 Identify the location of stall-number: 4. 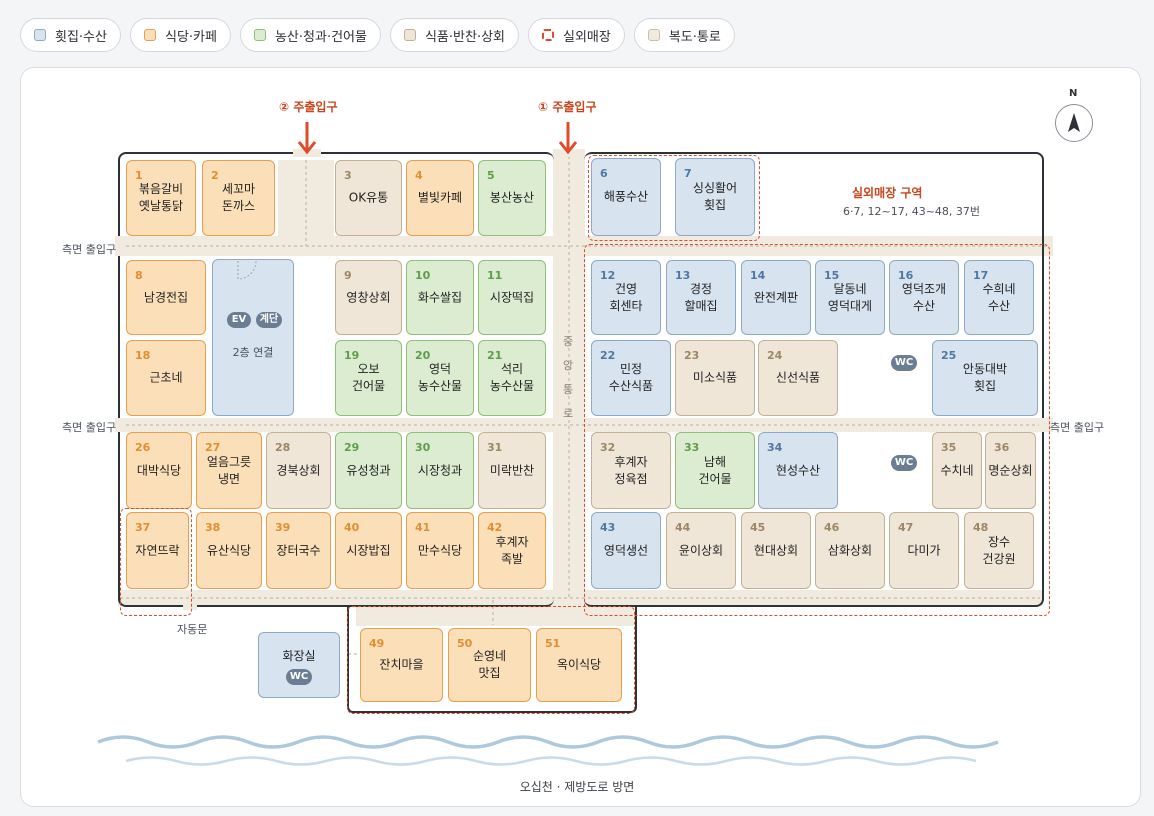
(419, 175).